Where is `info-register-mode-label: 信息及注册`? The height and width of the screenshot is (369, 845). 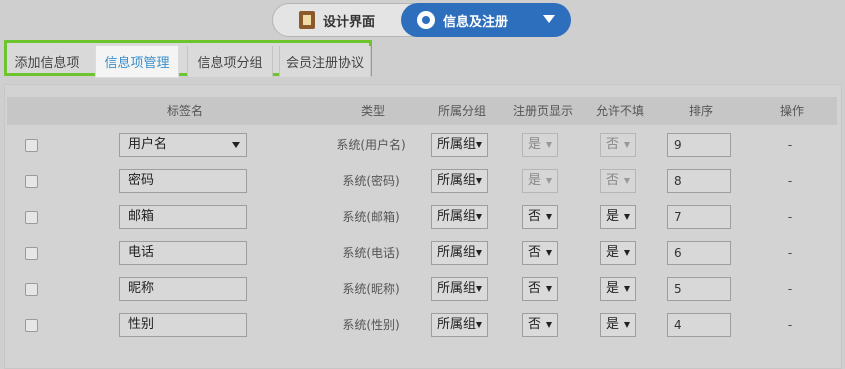 info-register-mode-label: 信息及注册 is located at coordinates (476, 22).